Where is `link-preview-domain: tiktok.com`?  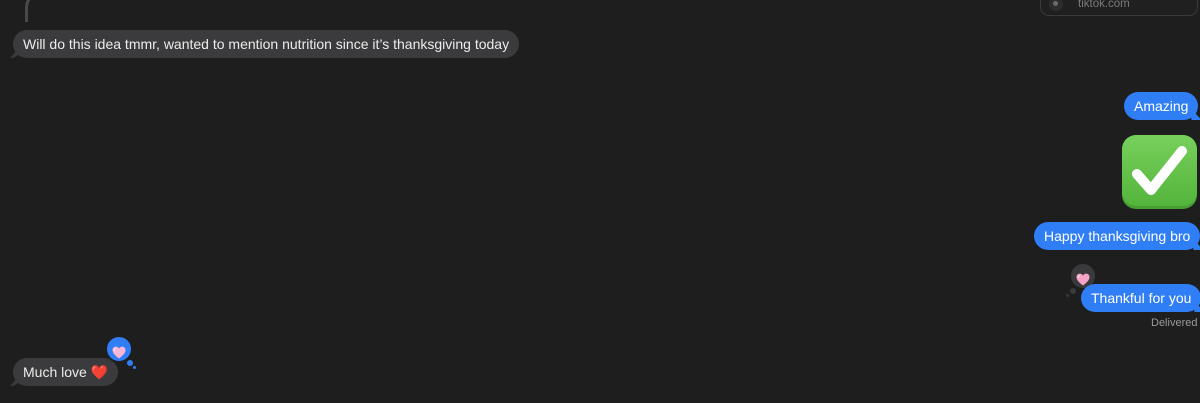 link-preview-domain: tiktok.com is located at coordinates (1104, 5).